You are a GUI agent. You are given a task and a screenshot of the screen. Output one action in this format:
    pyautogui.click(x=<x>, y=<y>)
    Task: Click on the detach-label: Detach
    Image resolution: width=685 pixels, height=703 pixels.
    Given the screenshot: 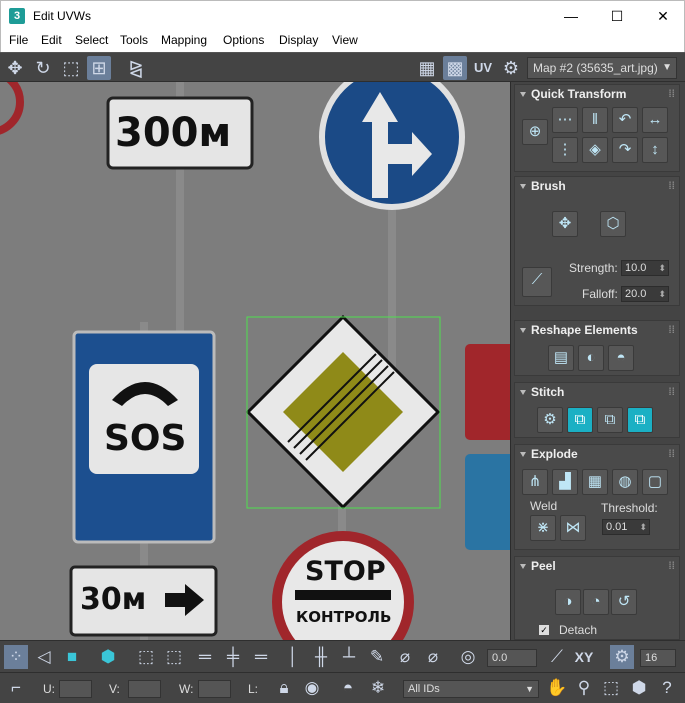 What is the action you would take?
    pyautogui.click(x=578, y=630)
    